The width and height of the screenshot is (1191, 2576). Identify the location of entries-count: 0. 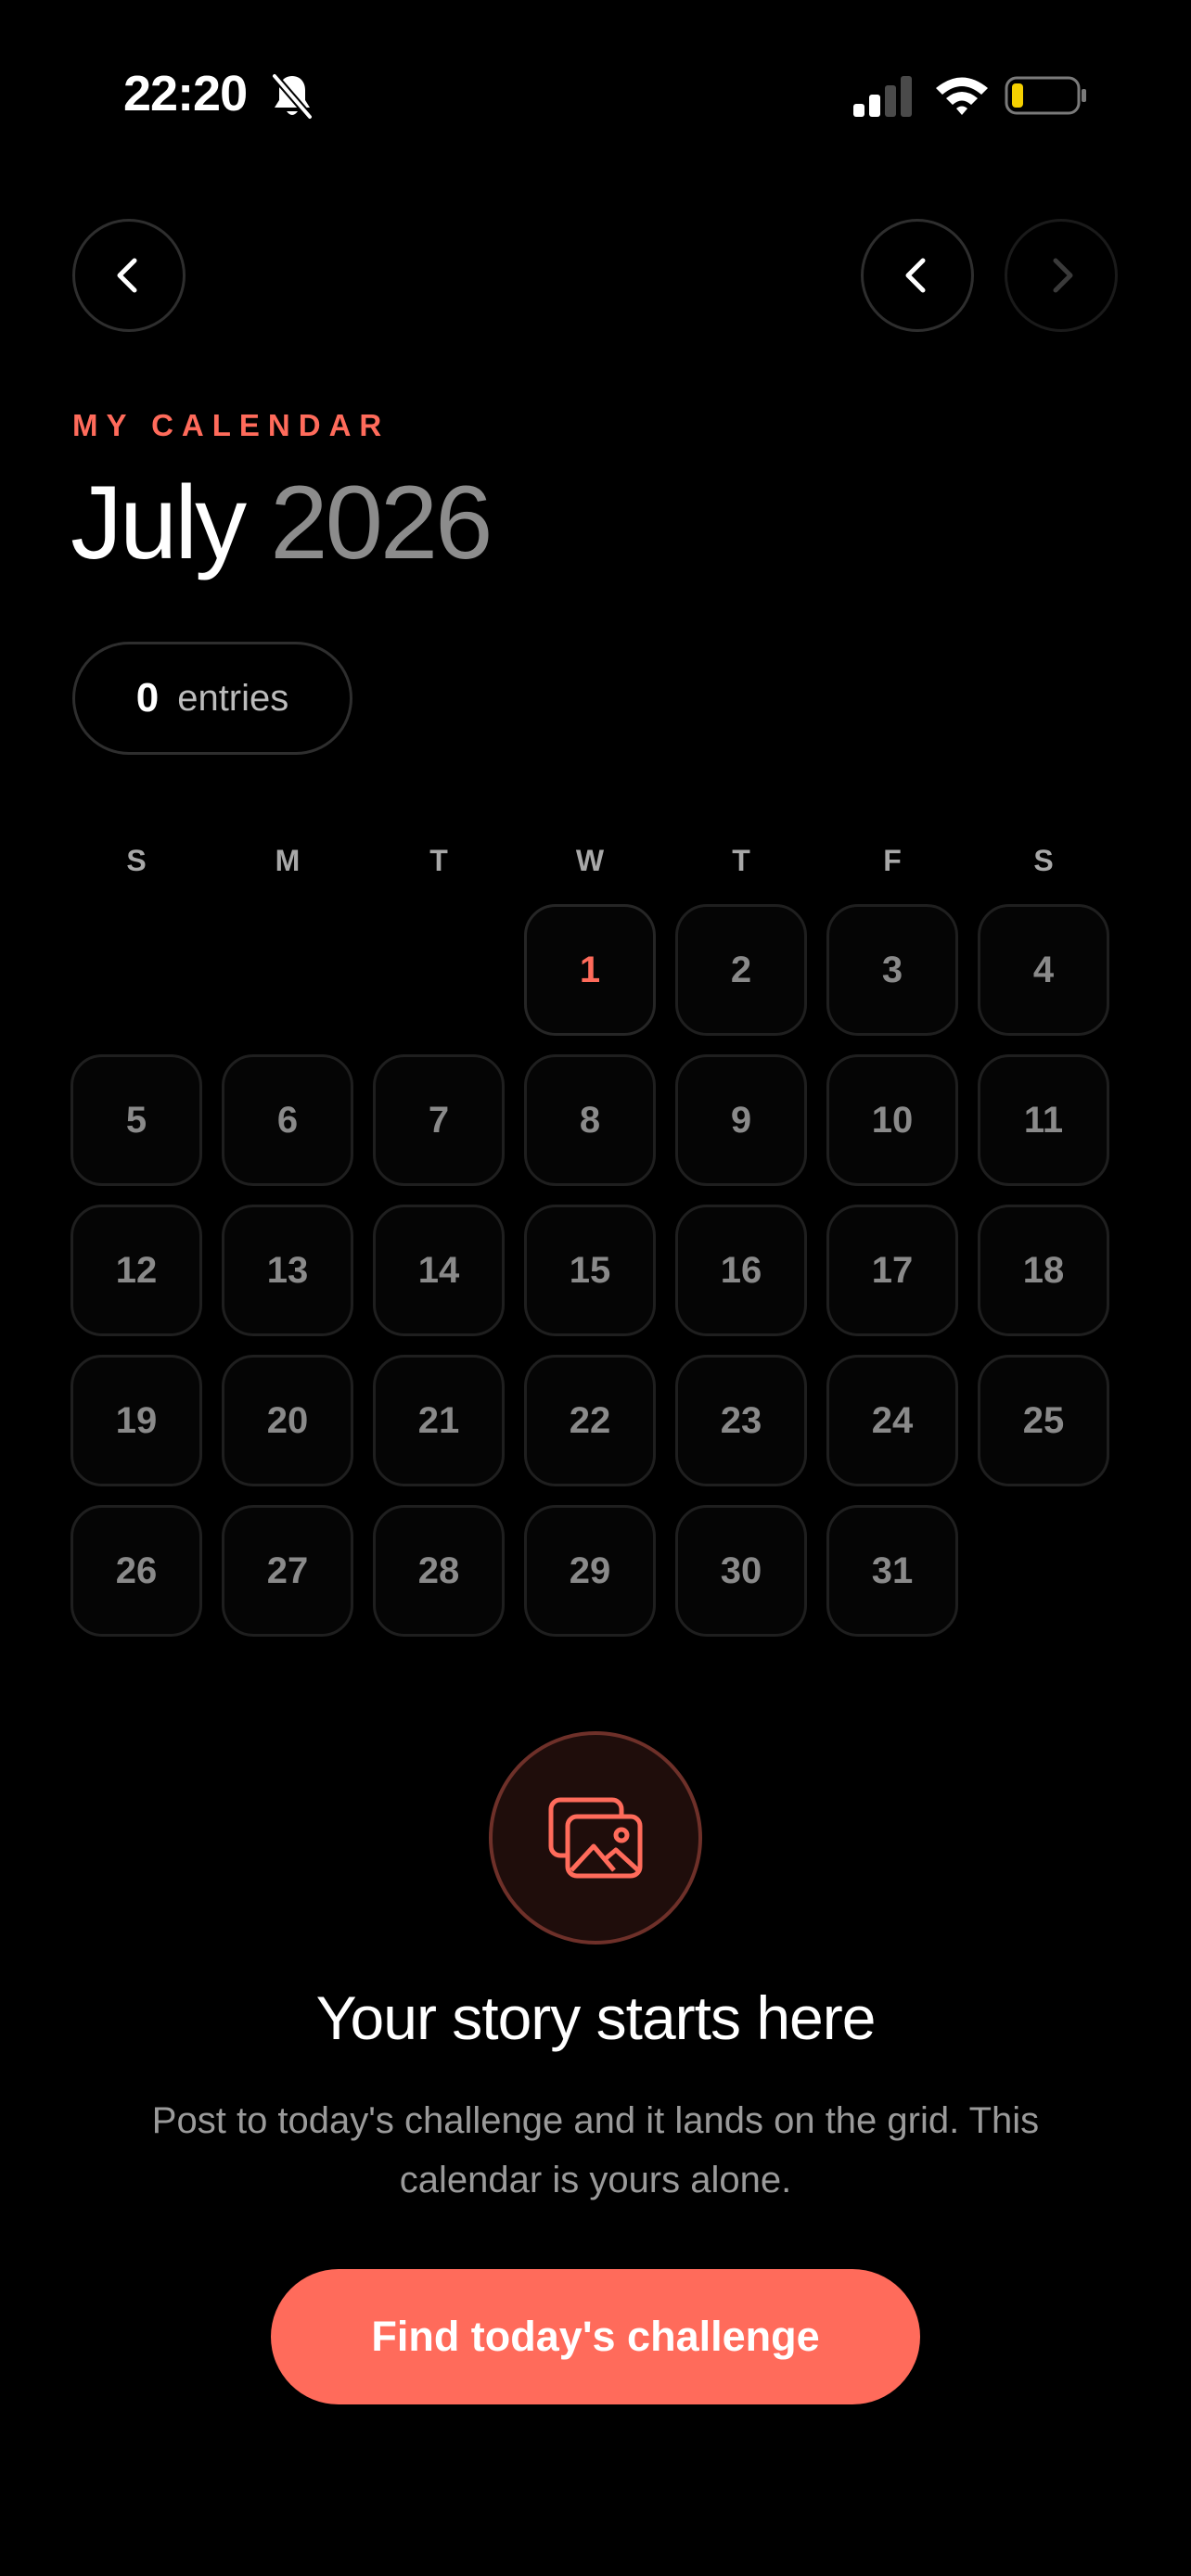
(147, 698).